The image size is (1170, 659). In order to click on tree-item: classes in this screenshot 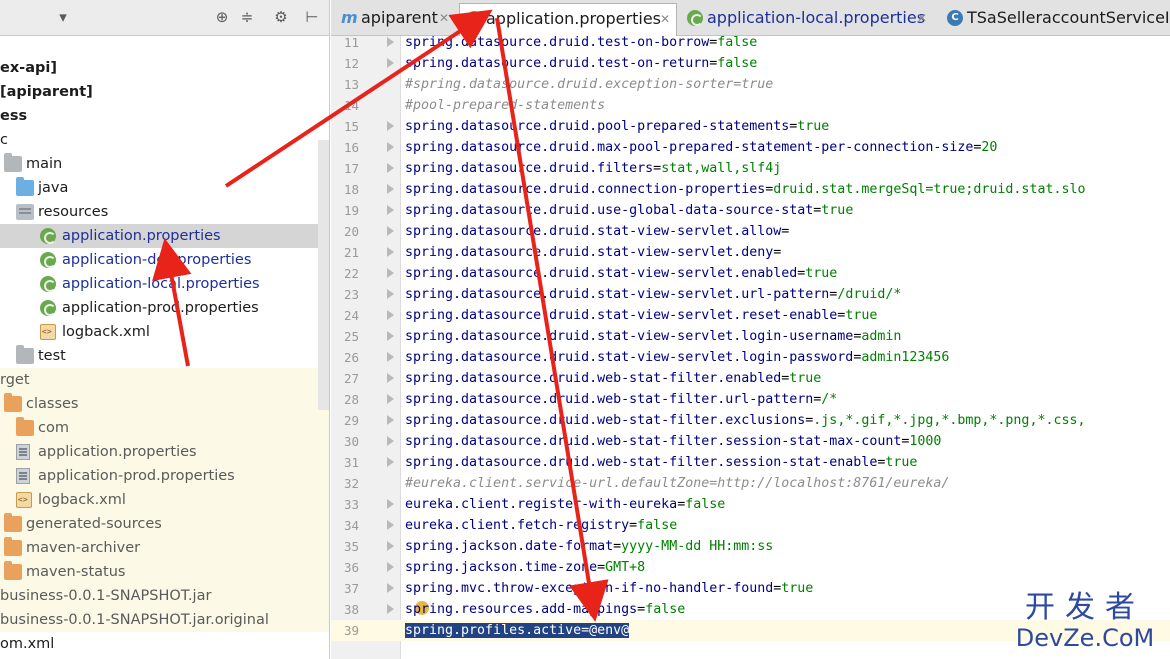, I will do `click(164, 404)`.